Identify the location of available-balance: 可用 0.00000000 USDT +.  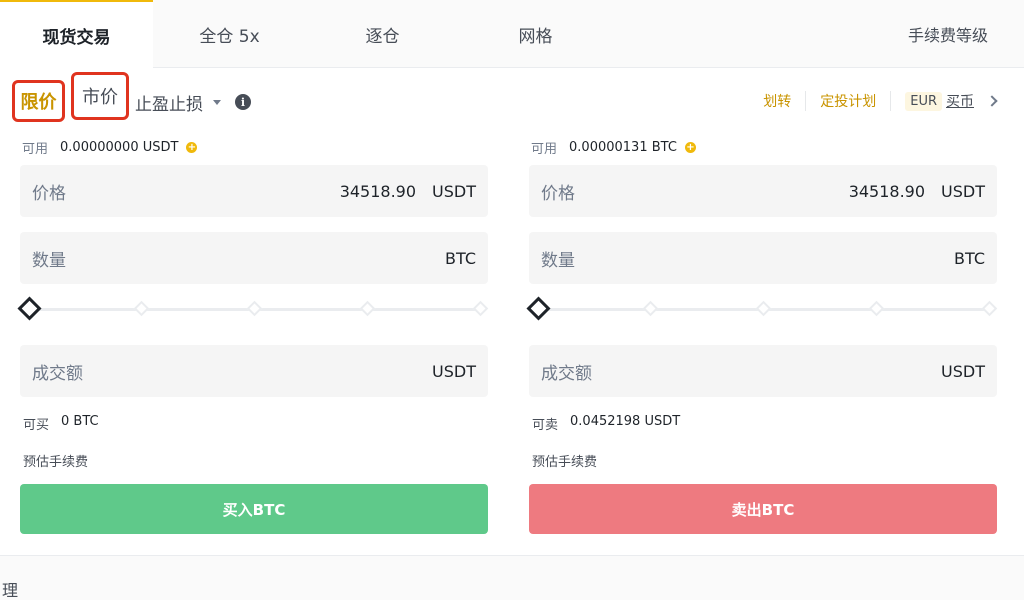
(110, 147).